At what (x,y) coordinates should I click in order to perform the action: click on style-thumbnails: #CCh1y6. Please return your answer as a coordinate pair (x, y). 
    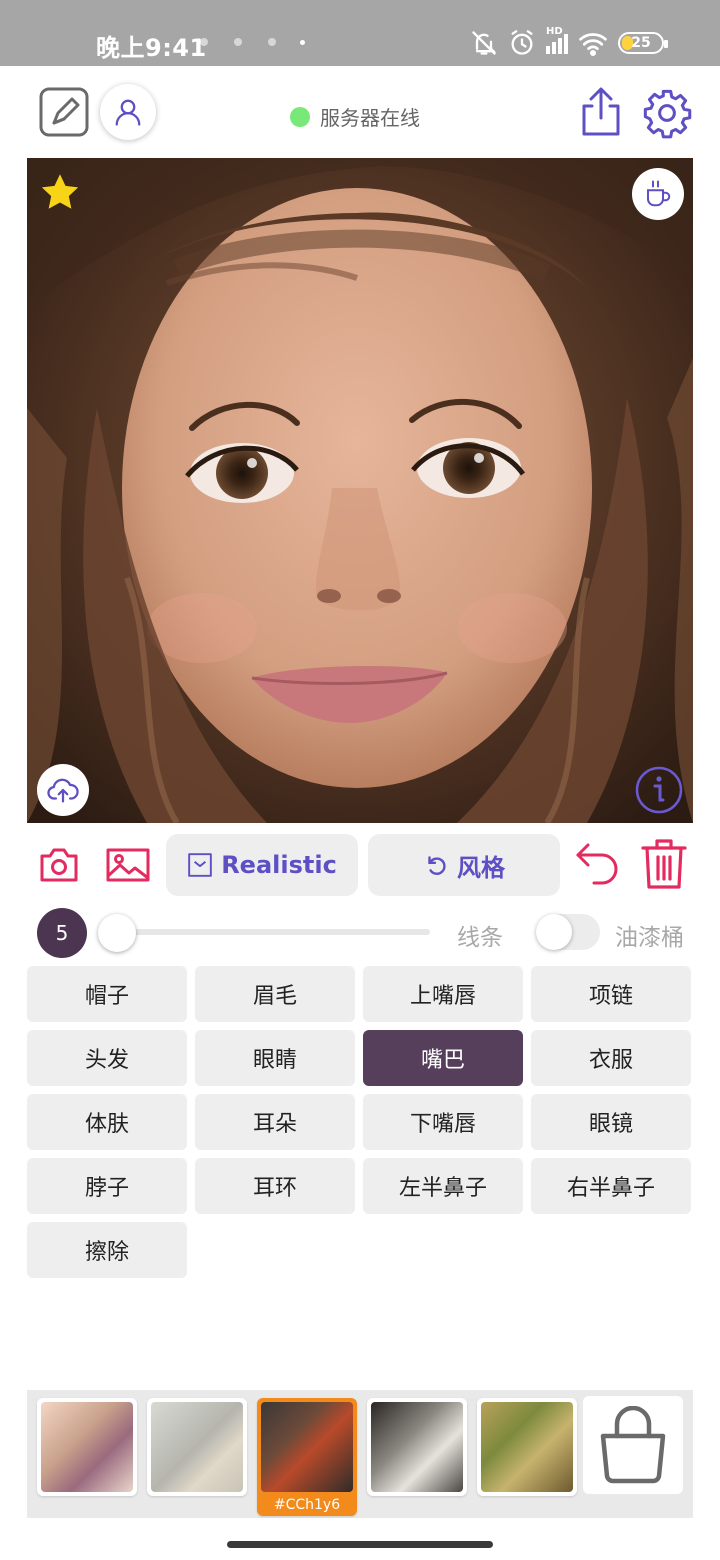
    Looking at the image, I should click on (307, 1457).